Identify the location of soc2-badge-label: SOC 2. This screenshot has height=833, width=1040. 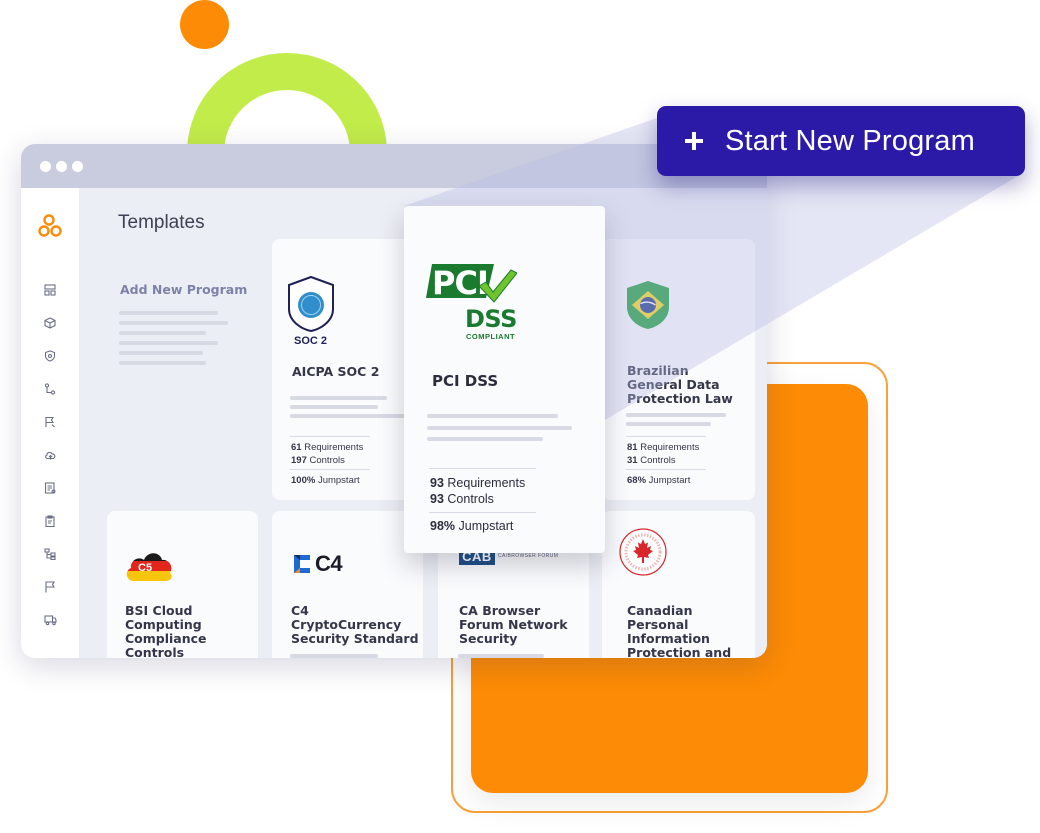
(311, 341).